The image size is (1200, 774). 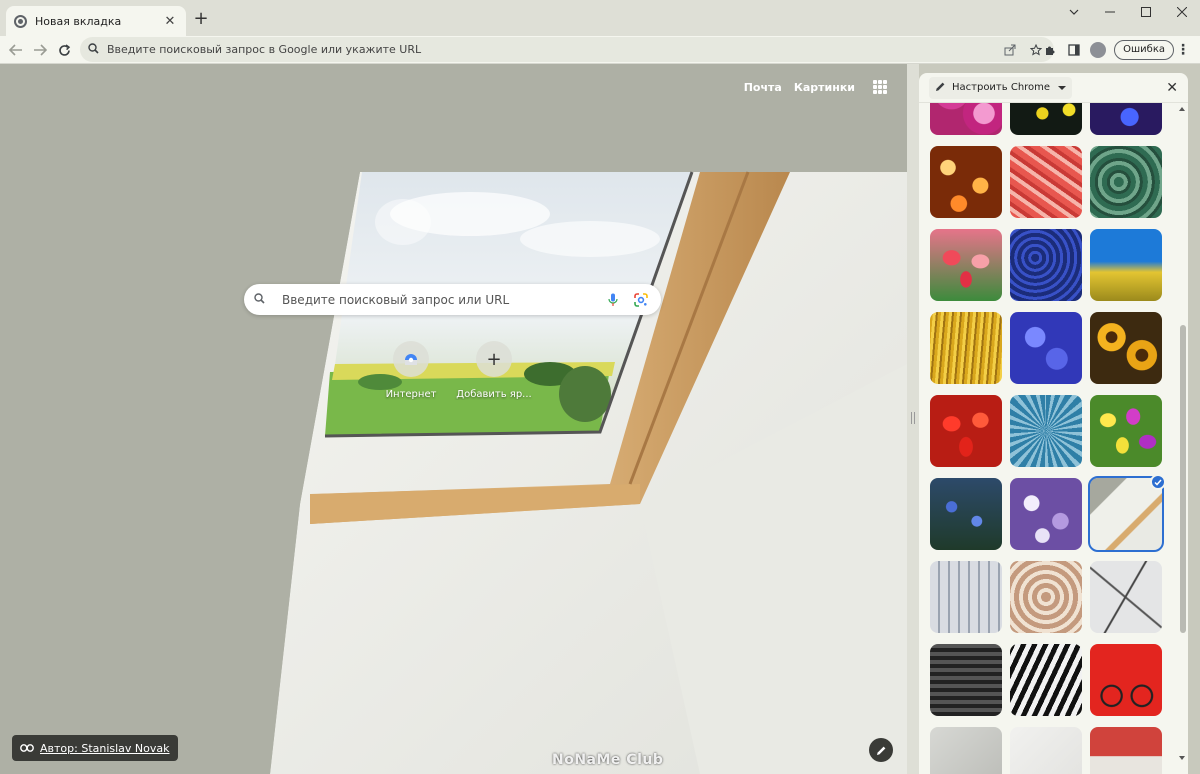 What do you see at coordinates (1046, 348) in the screenshot?
I see `thumbnail-blue-irises` at bounding box center [1046, 348].